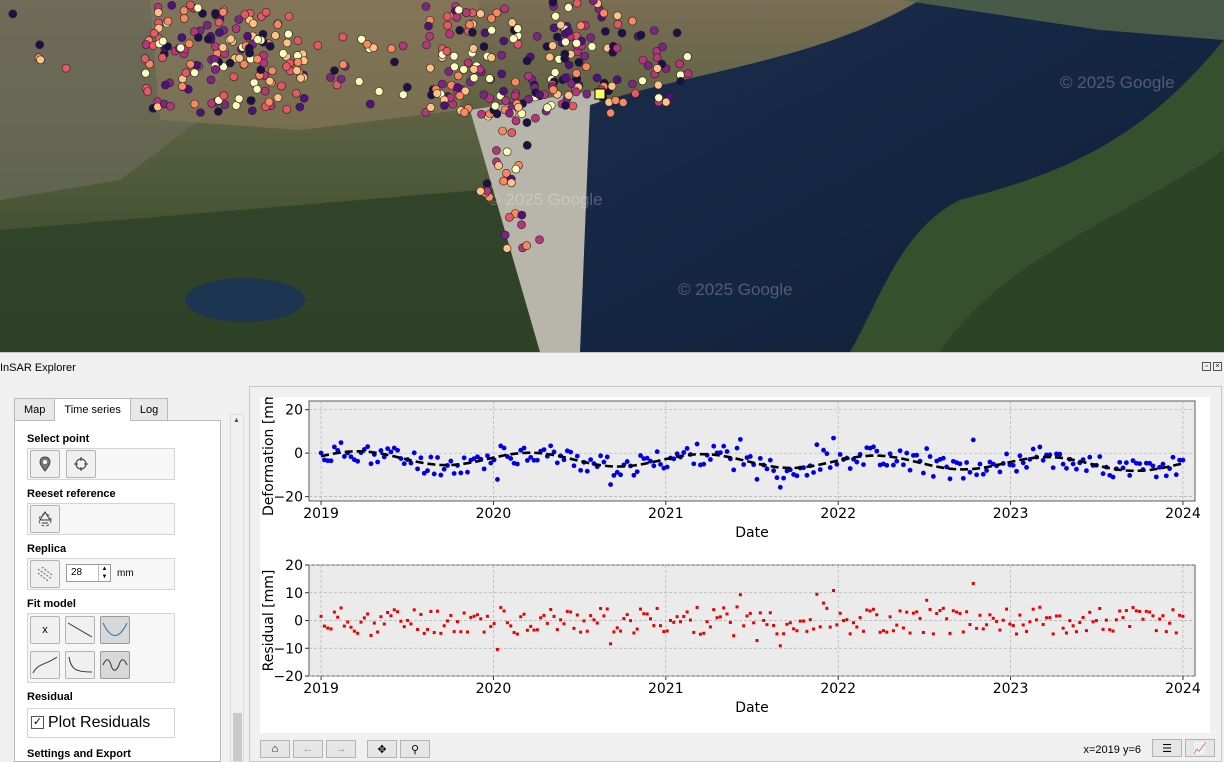 The width and height of the screenshot is (1224, 762). I want to click on vertical-scrollbar: ▲, so click(237, 588).